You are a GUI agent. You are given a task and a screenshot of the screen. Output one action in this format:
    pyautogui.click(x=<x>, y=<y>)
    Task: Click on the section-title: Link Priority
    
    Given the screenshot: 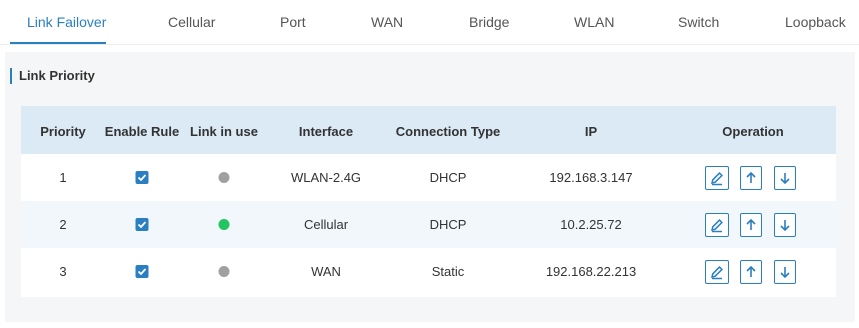 What is the action you would take?
    pyautogui.click(x=57, y=75)
    